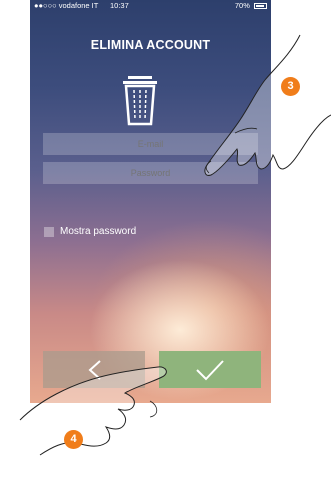 This screenshot has height=479, width=331. Describe the element at coordinates (290, 86) in the screenshot. I see `step-marker-3: 3` at that location.